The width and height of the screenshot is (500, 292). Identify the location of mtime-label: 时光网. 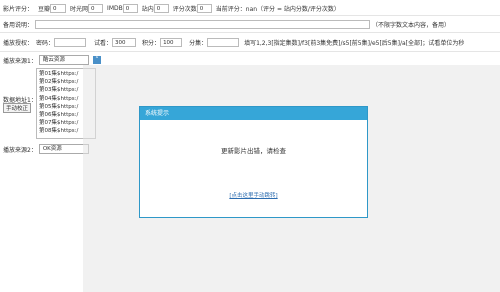
(79, 9).